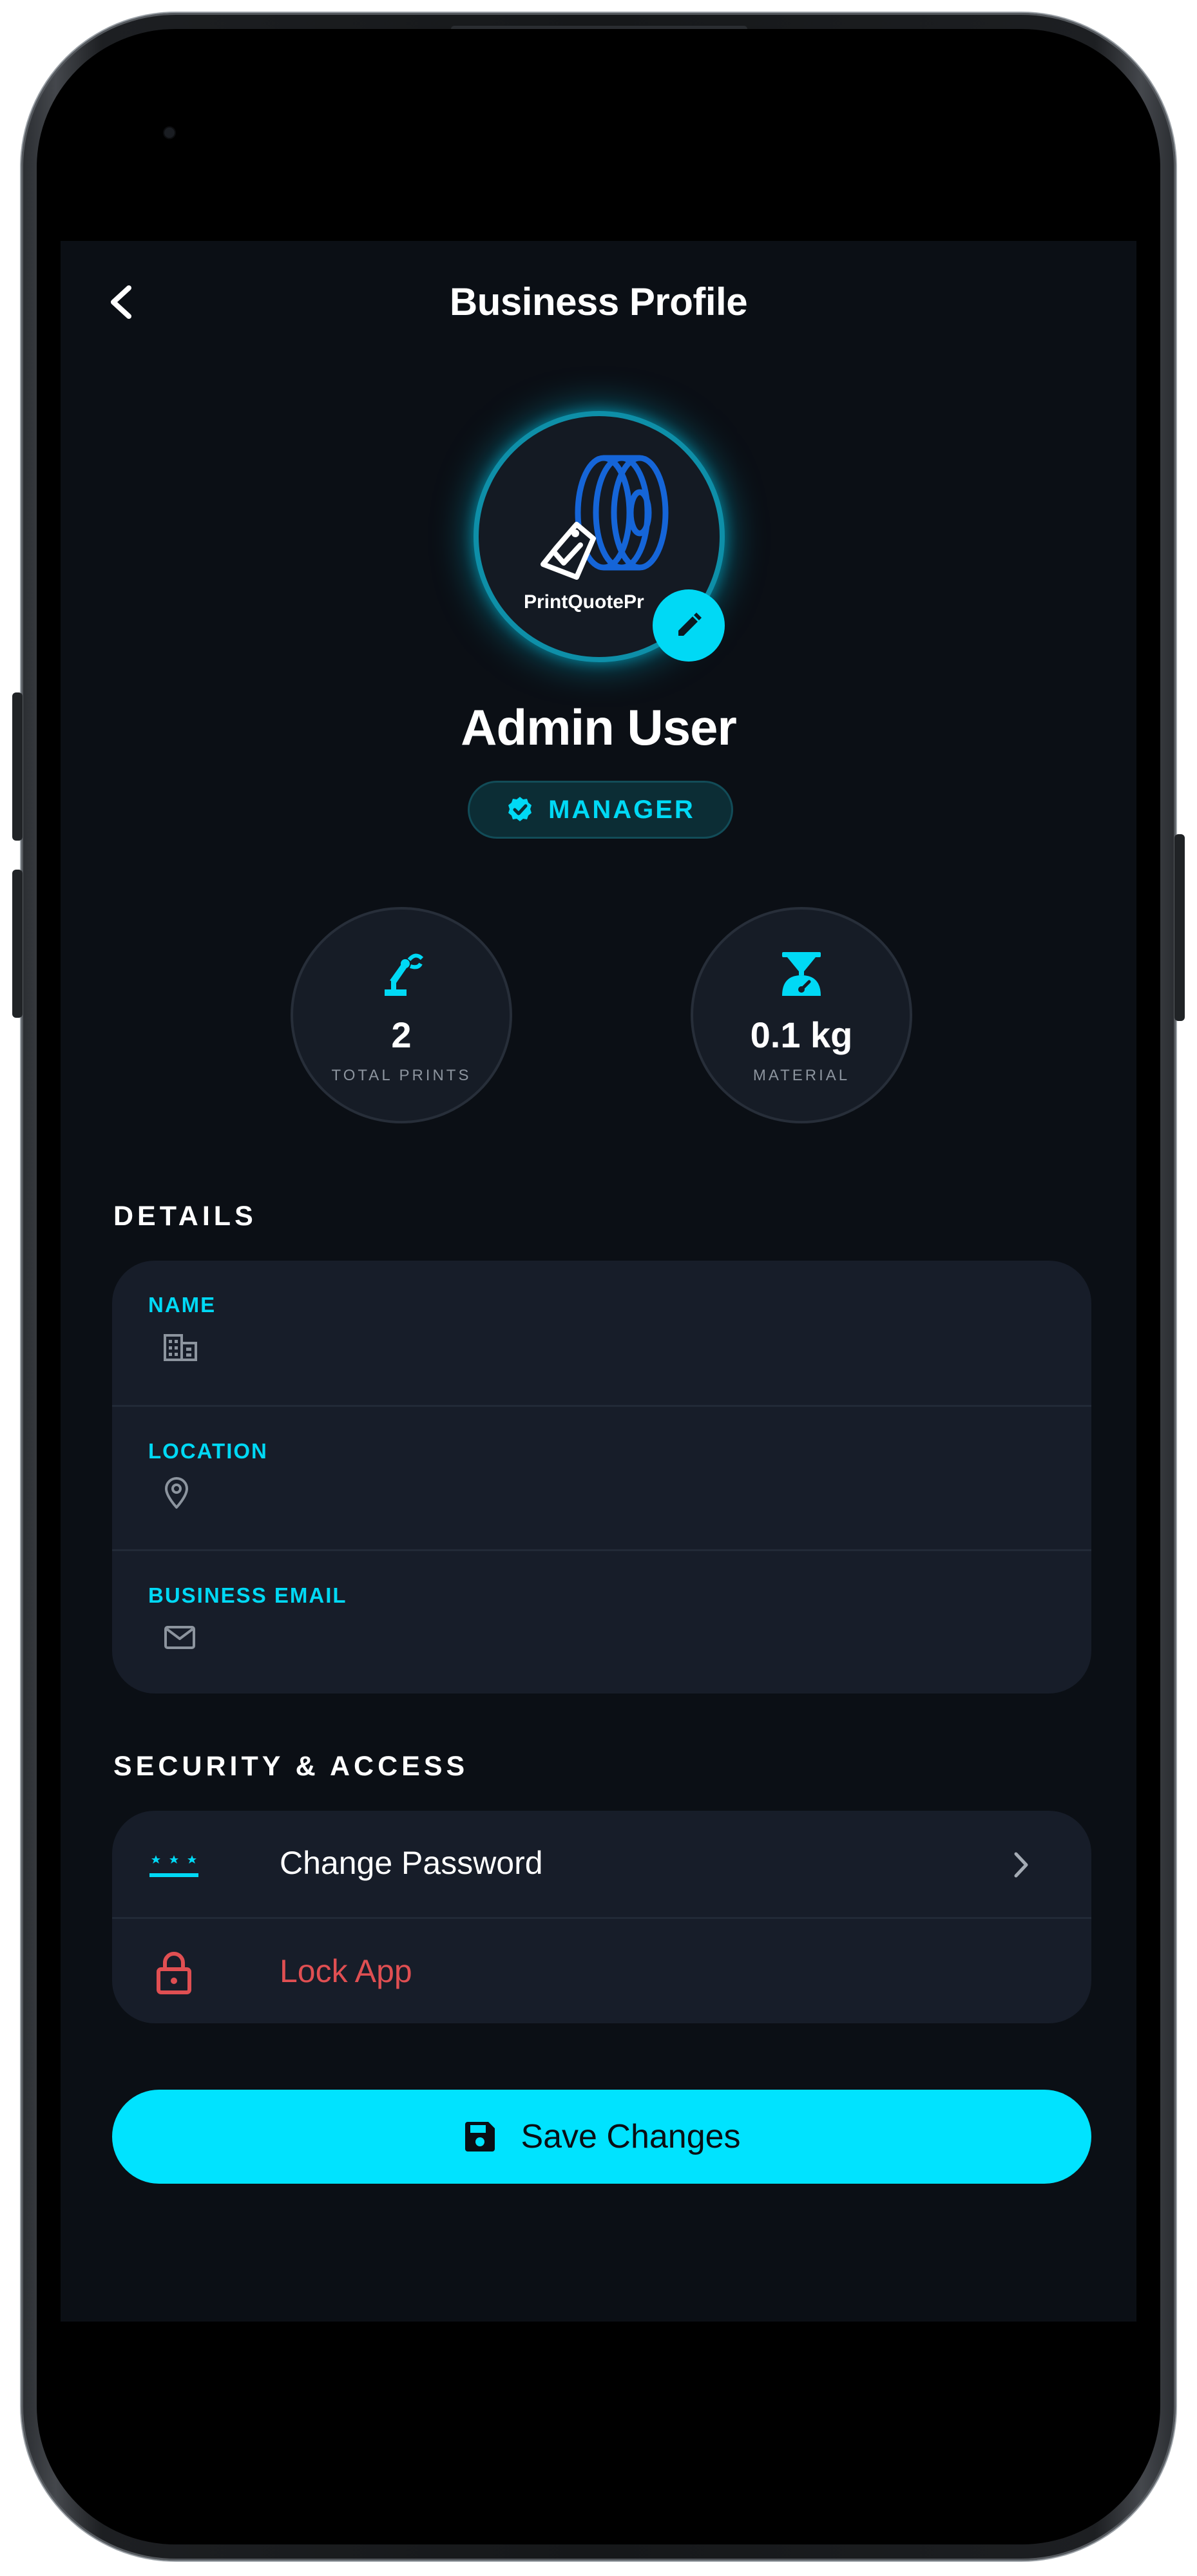 The image size is (1197, 2576). What do you see at coordinates (631, 2136) in the screenshot?
I see `save-changes-label: Save Changes` at bounding box center [631, 2136].